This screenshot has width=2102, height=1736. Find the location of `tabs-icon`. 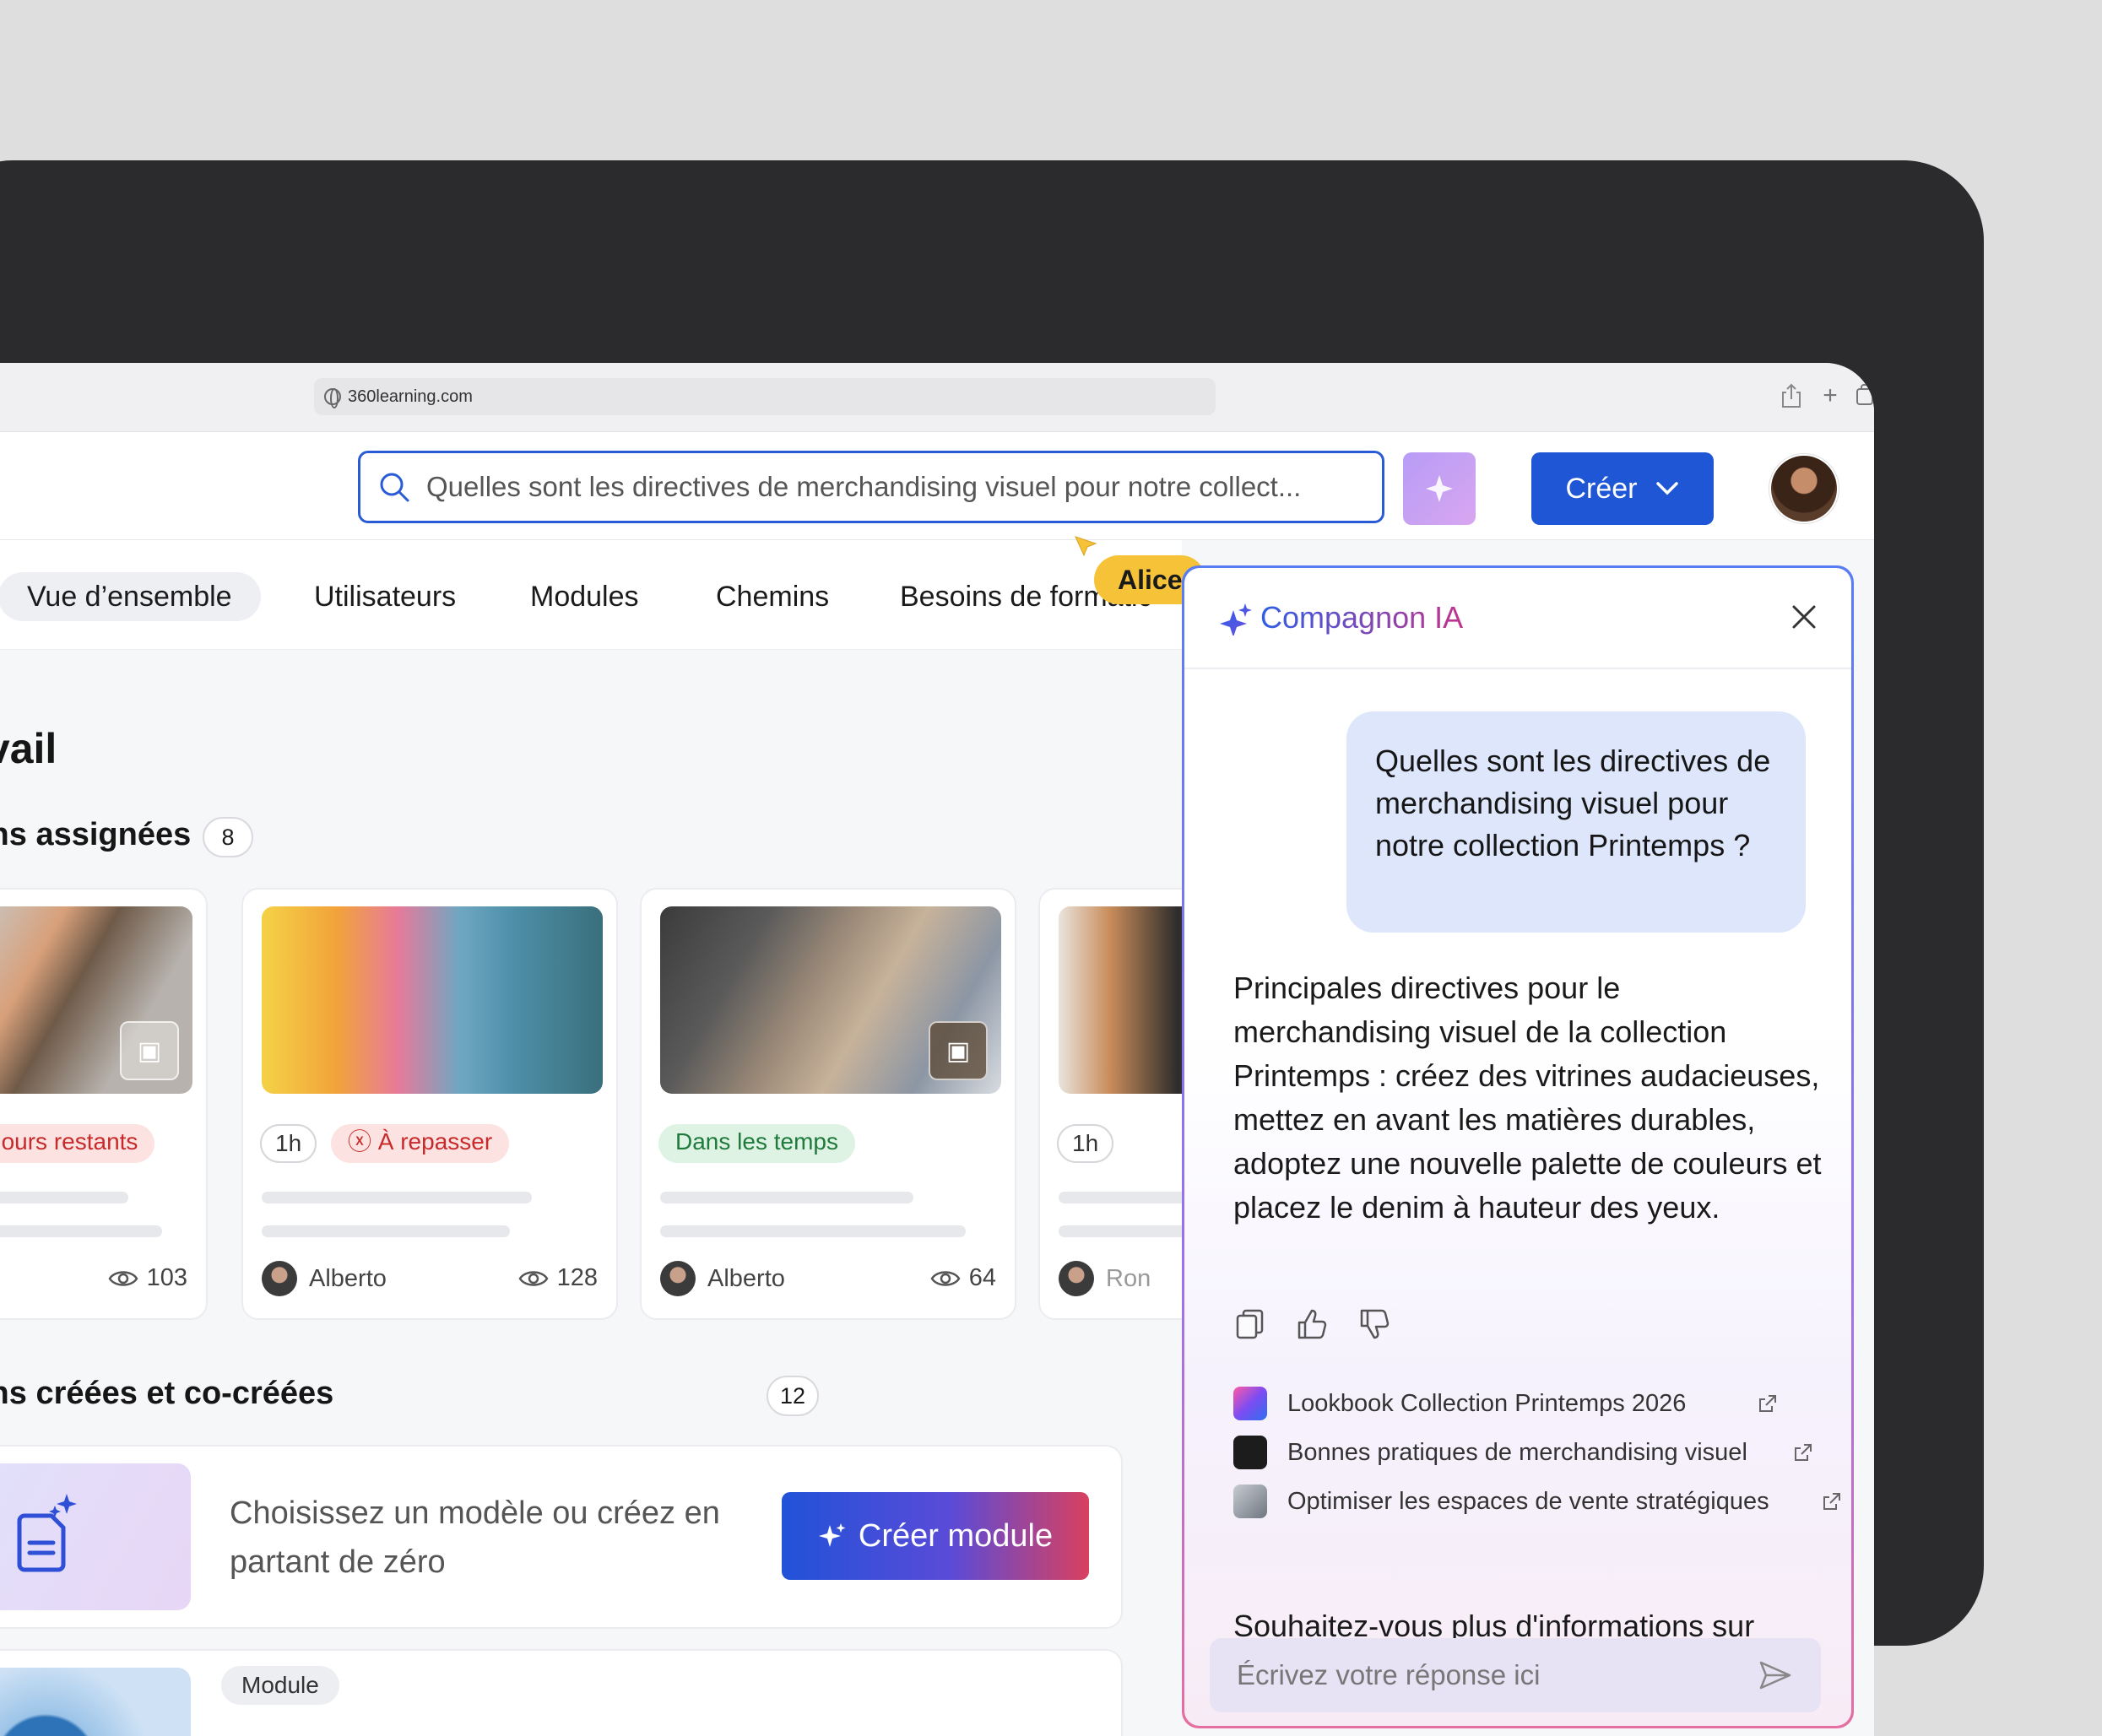

tabs-icon is located at coordinates (1865, 396).